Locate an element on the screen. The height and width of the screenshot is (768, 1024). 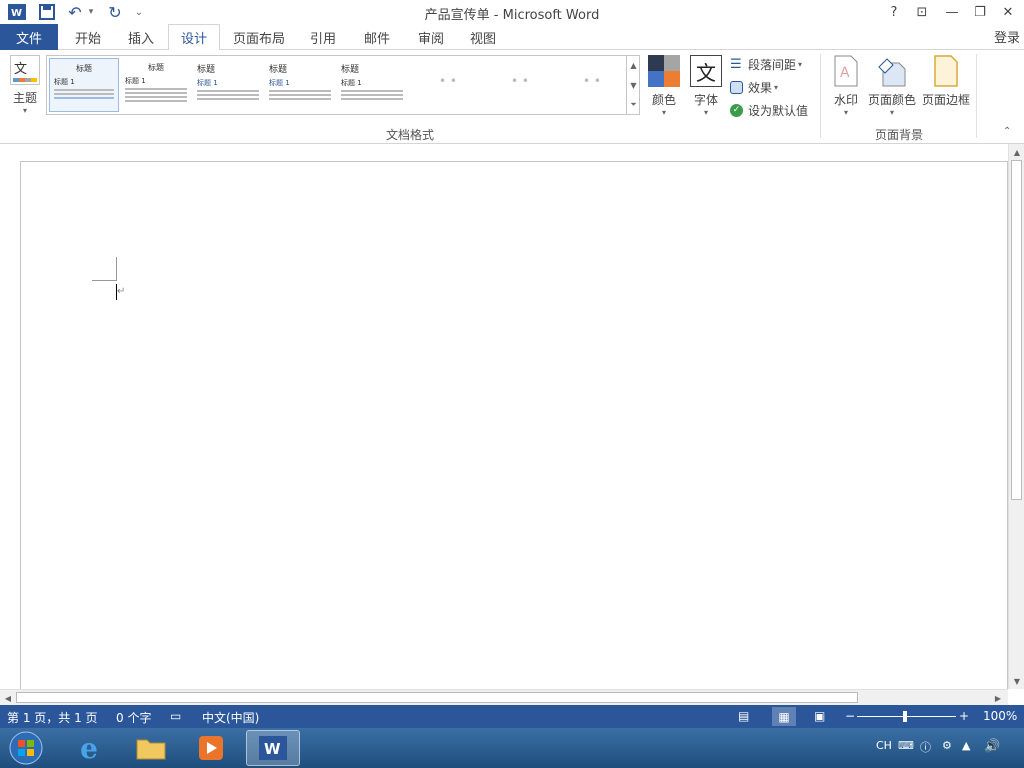
vertical-scroll-thumb is located at coordinates (1016, 330).